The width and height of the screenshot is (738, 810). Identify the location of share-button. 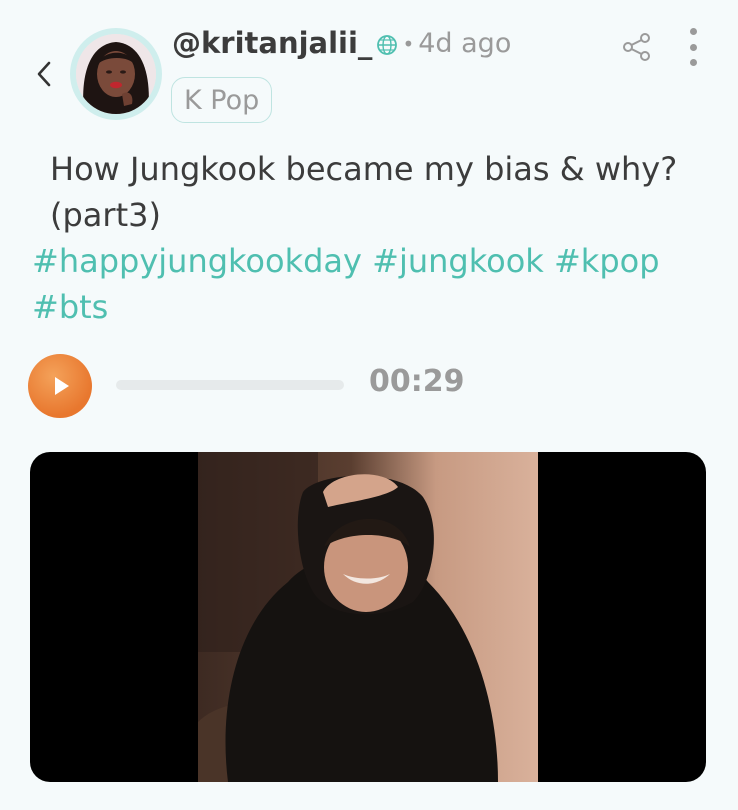
(637, 47).